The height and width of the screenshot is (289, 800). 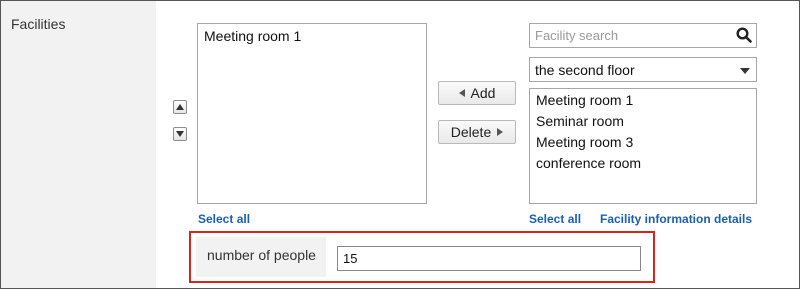 What do you see at coordinates (471, 132) in the screenshot?
I see `delete-button-label: Delete` at bounding box center [471, 132].